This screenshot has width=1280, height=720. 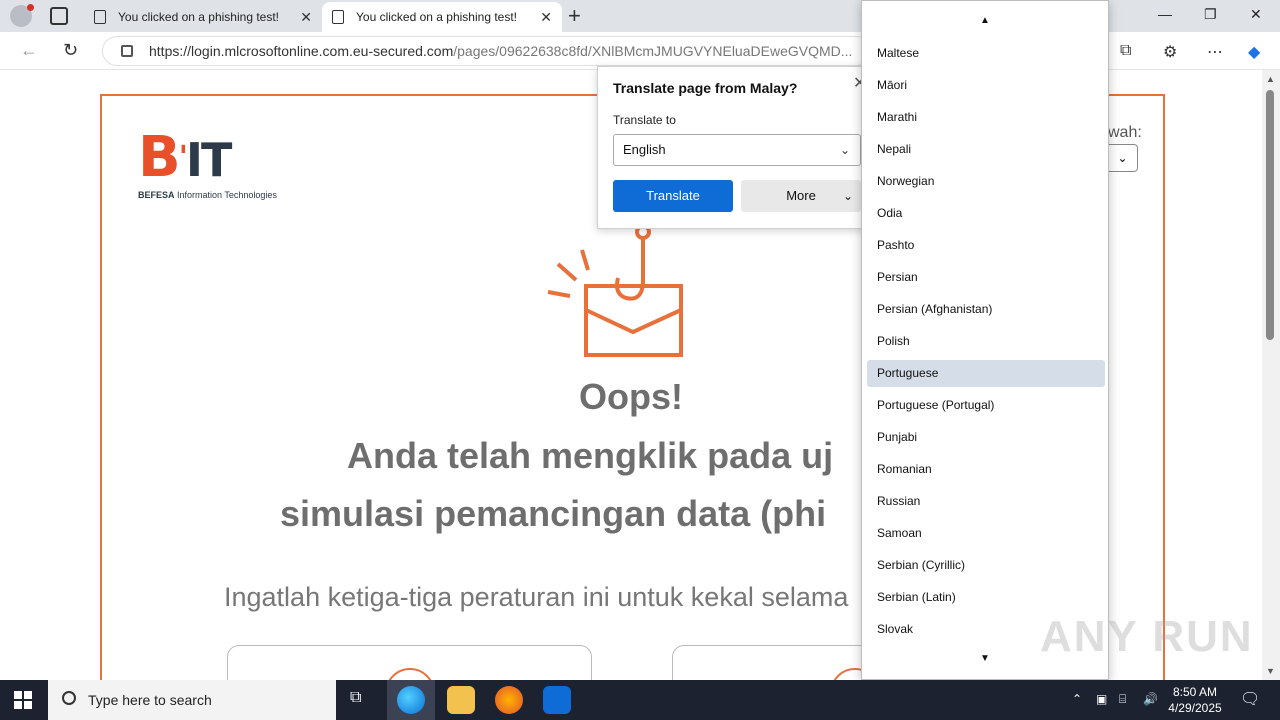 What do you see at coordinates (986, 53) in the screenshot?
I see `language-option: Maltese` at bounding box center [986, 53].